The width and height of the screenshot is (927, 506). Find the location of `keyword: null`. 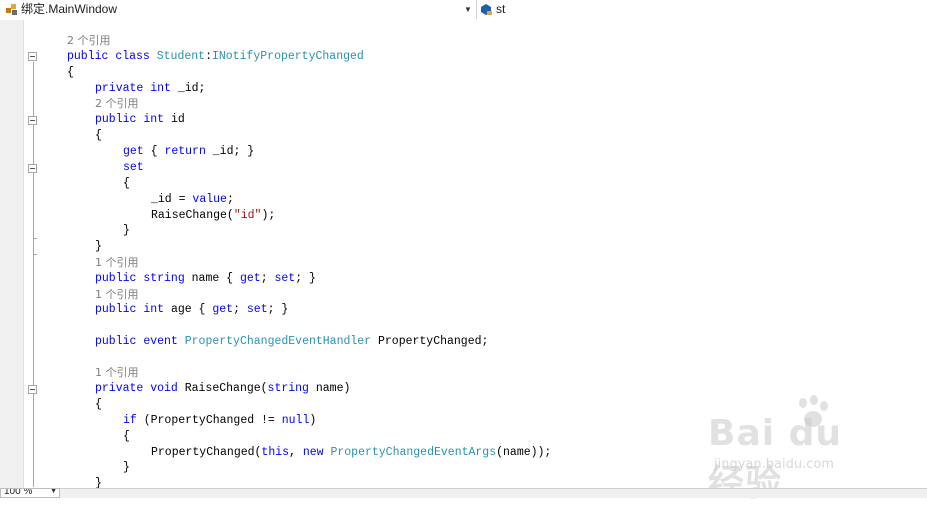

keyword: null is located at coordinates (295, 420).